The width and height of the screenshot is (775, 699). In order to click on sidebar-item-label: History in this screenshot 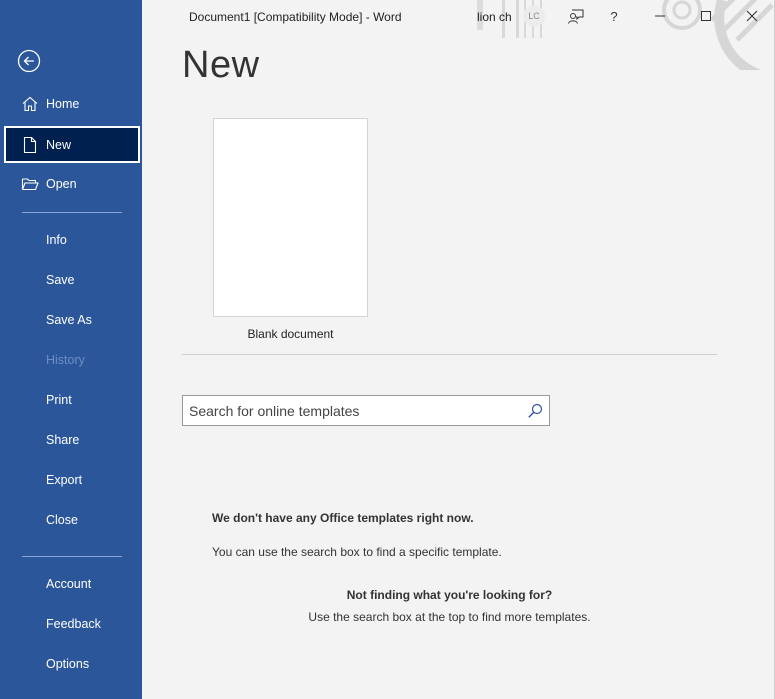, I will do `click(65, 360)`.